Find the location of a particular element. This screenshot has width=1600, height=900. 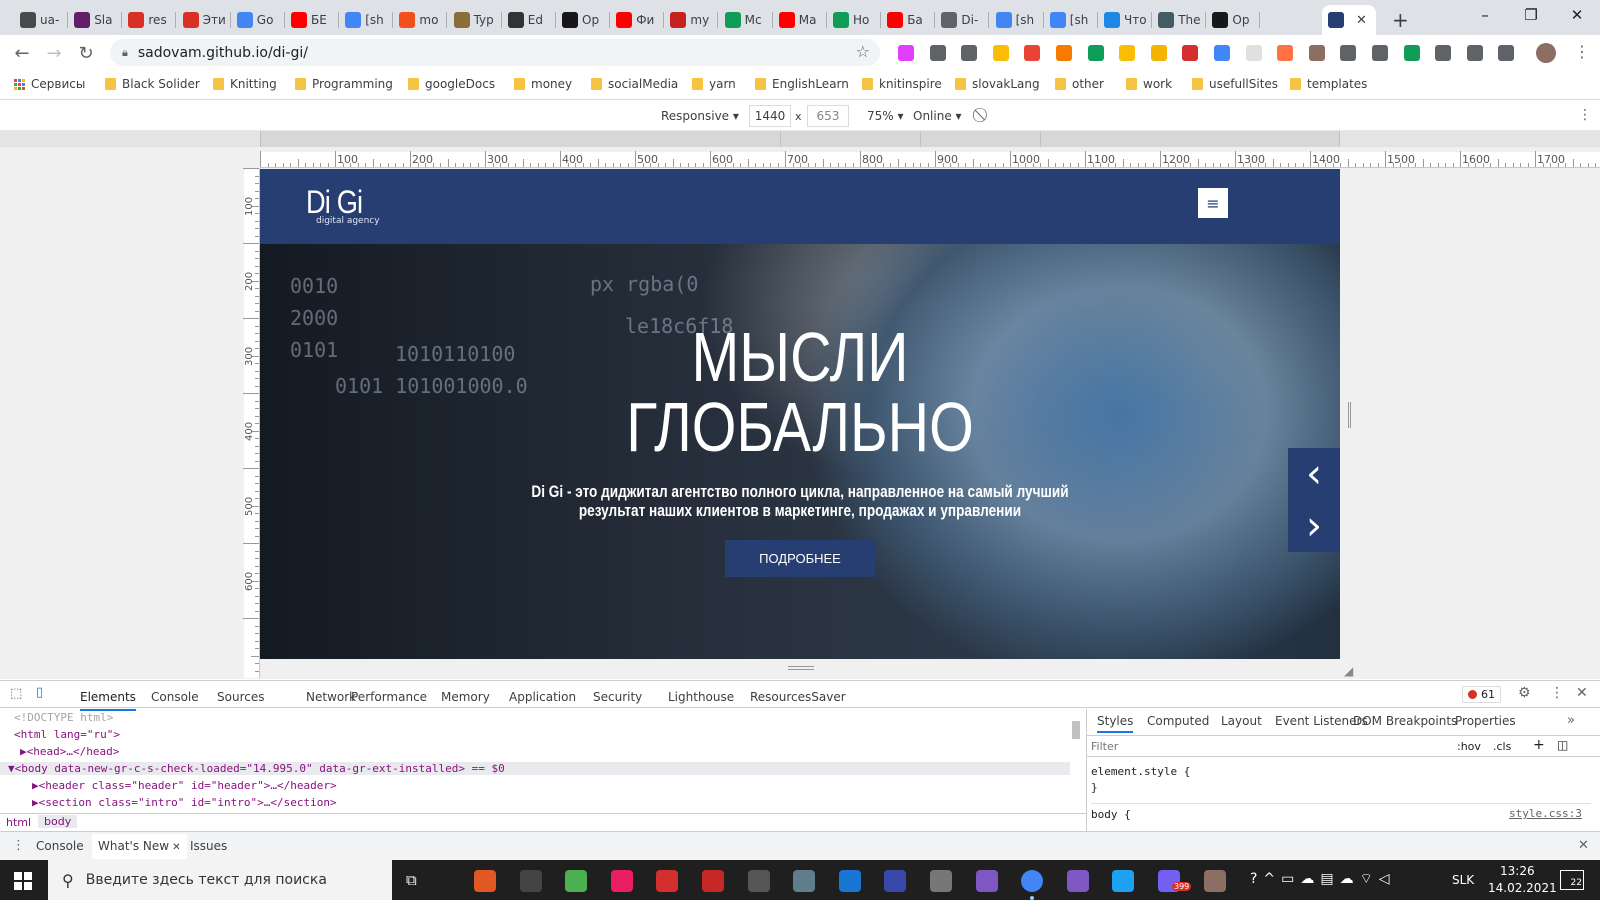

bookmark-folder: templates is located at coordinates (1328, 84).